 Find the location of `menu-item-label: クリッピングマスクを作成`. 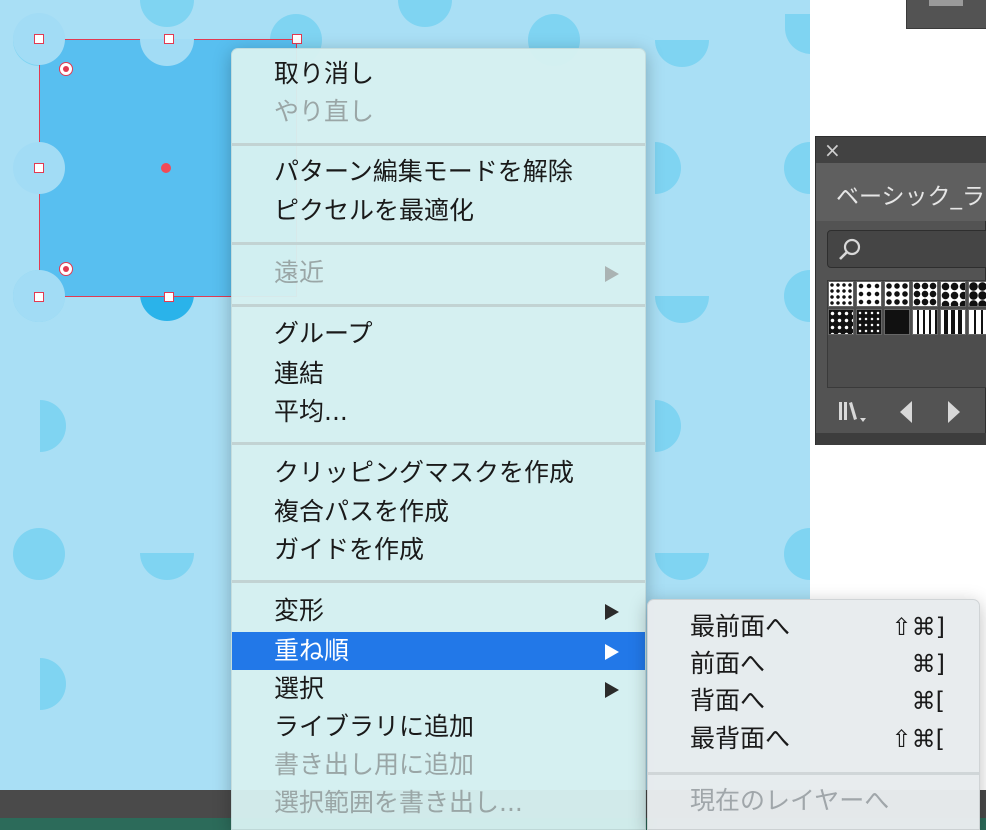

menu-item-label: クリッピングマスクを作成 is located at coordinates (424, 472).